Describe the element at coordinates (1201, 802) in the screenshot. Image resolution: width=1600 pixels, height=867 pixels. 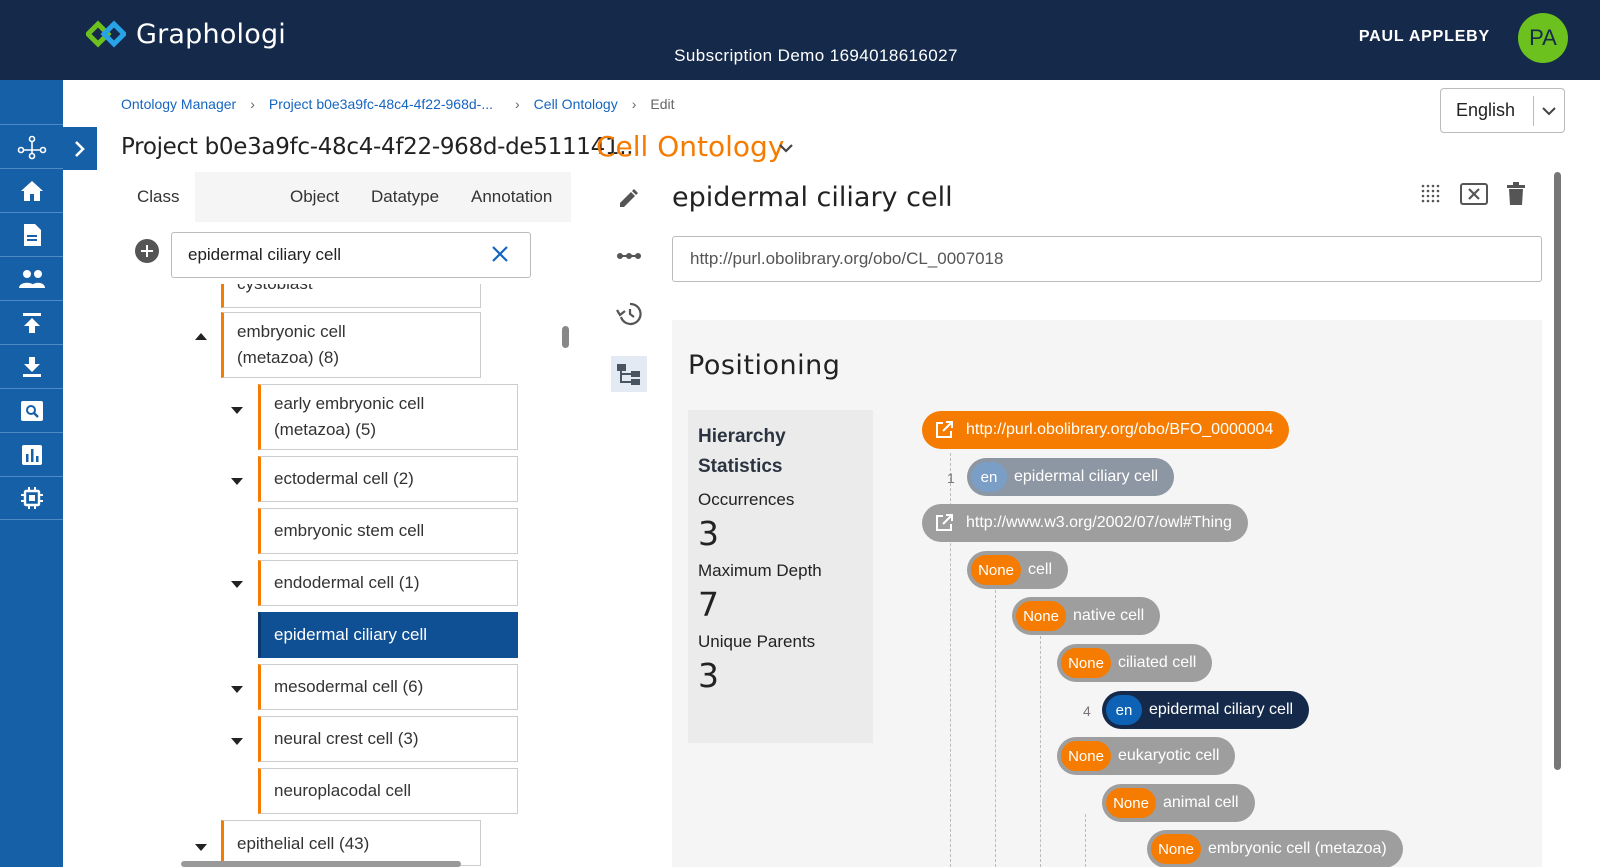
I see `chip-label: animal cell` at that location.